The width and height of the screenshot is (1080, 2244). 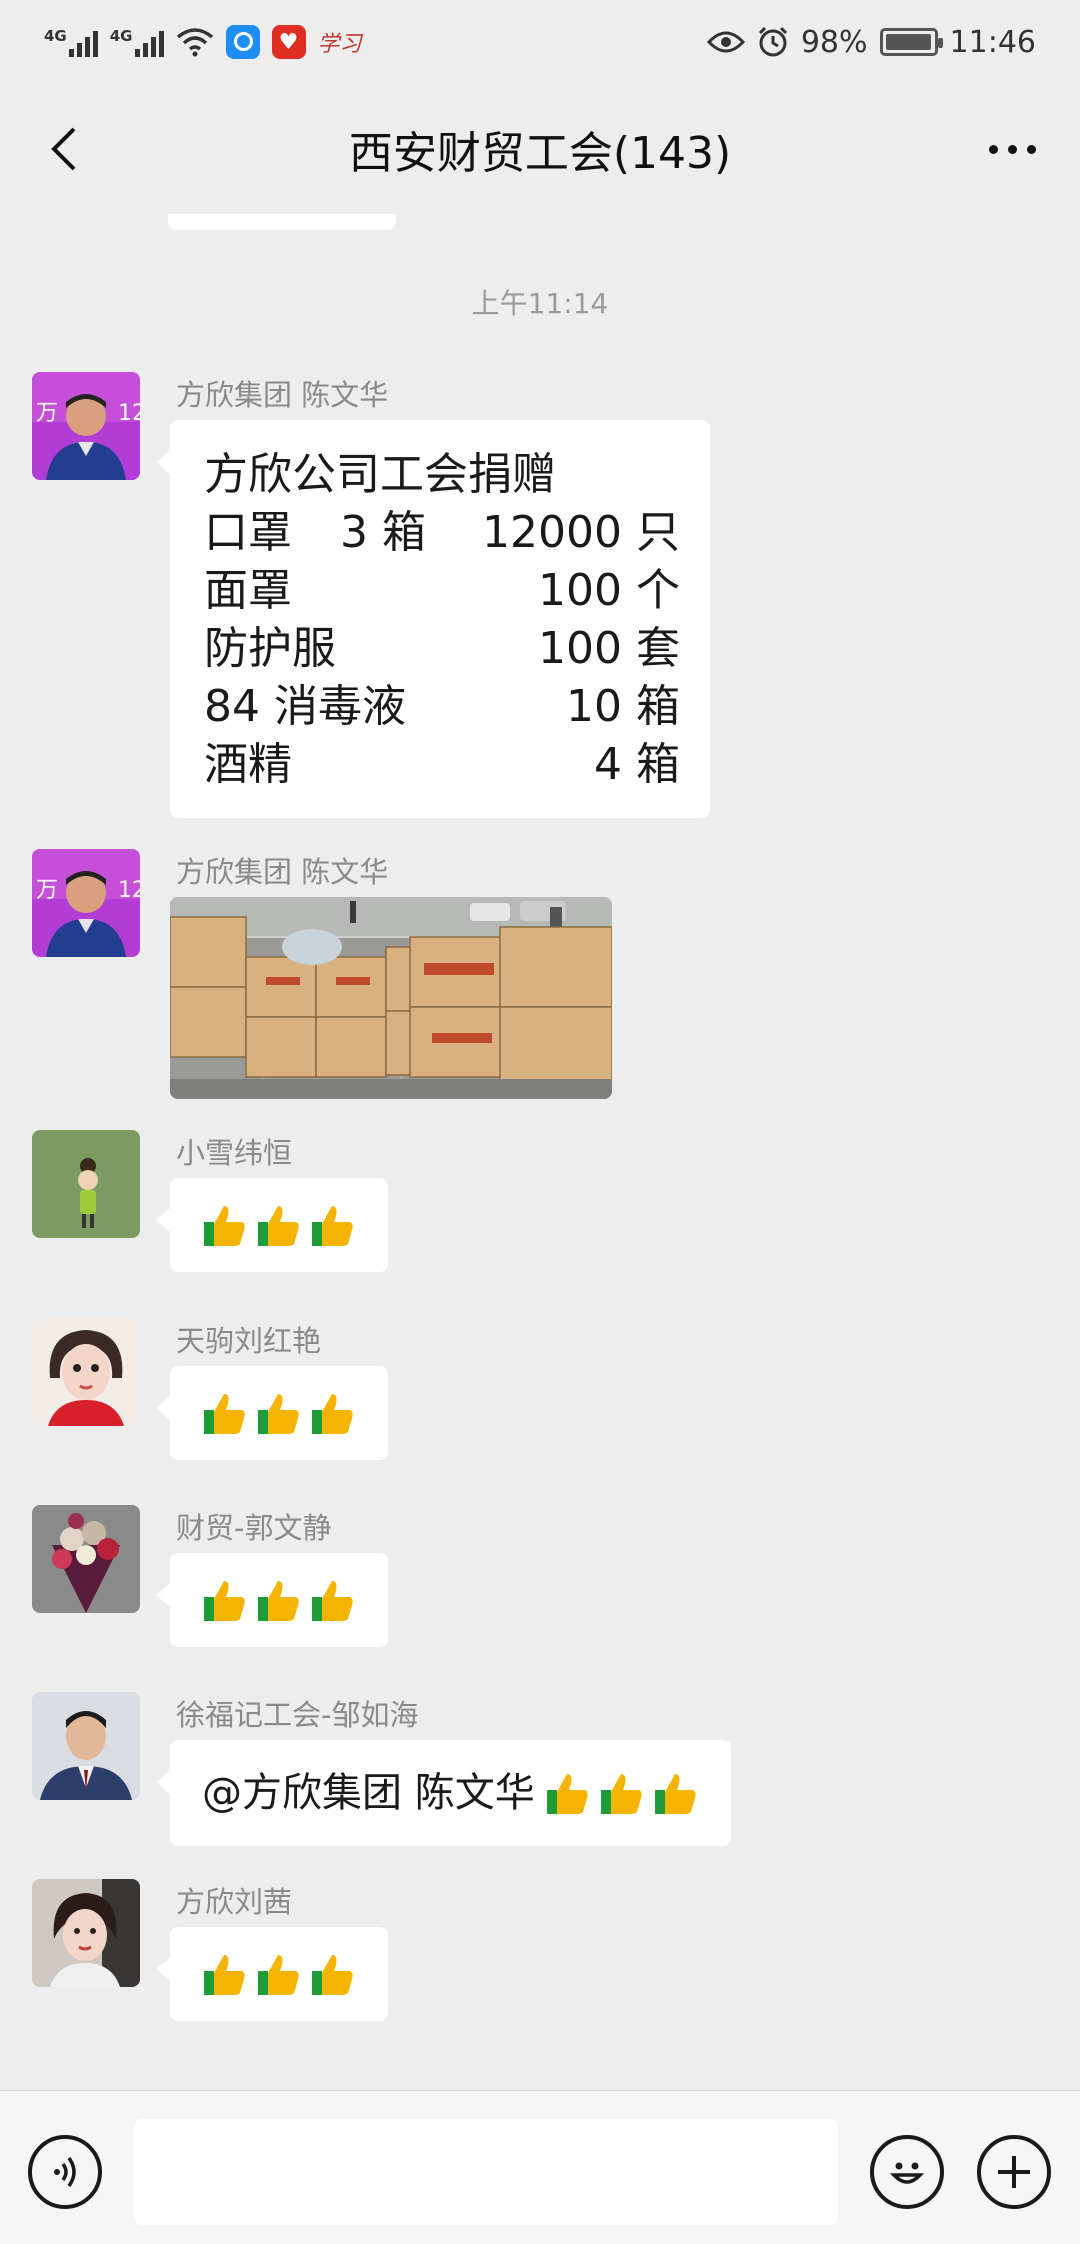 I want to click on clock: 11:46, so click(x=992, y=42).